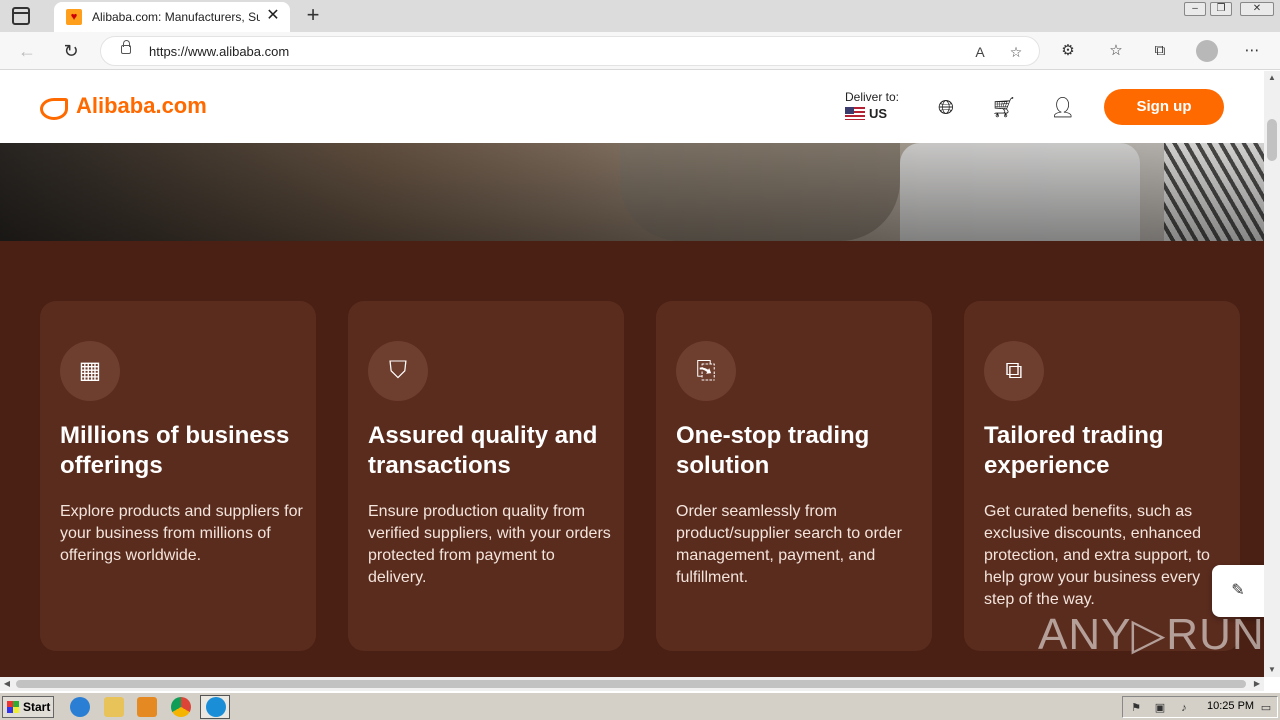 This screenshot has height=720, width=1280. I want to click on more-menu-icon: ⋯, so click(1252, 51).